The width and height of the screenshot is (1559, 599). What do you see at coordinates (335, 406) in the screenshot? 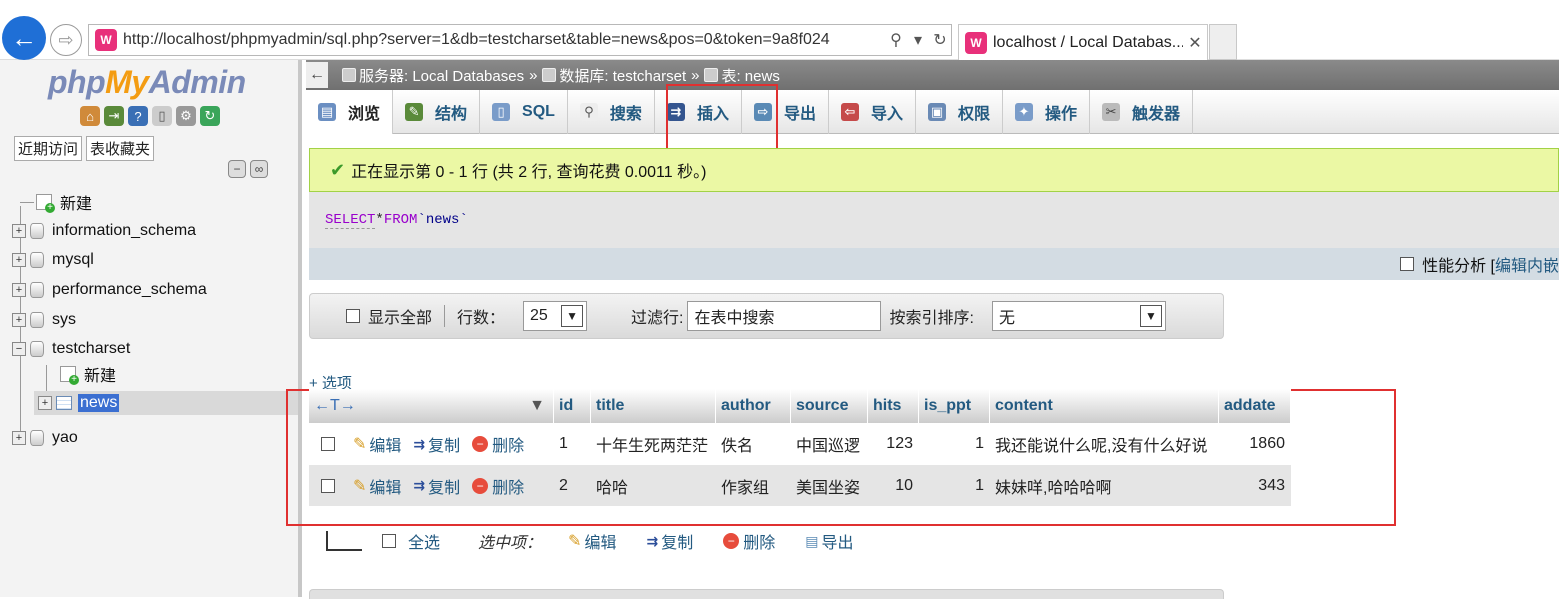
I see `arrows-icon: ←T→` at bounding box center [335, 406].